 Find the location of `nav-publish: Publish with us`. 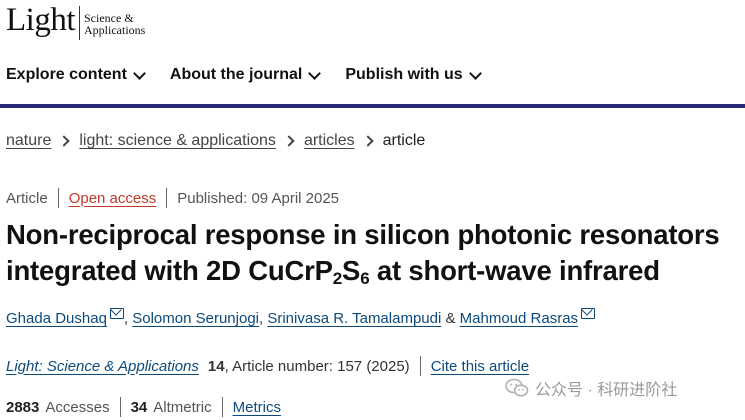

nav-publish: Publish with us is located at coordinates (413, 75).